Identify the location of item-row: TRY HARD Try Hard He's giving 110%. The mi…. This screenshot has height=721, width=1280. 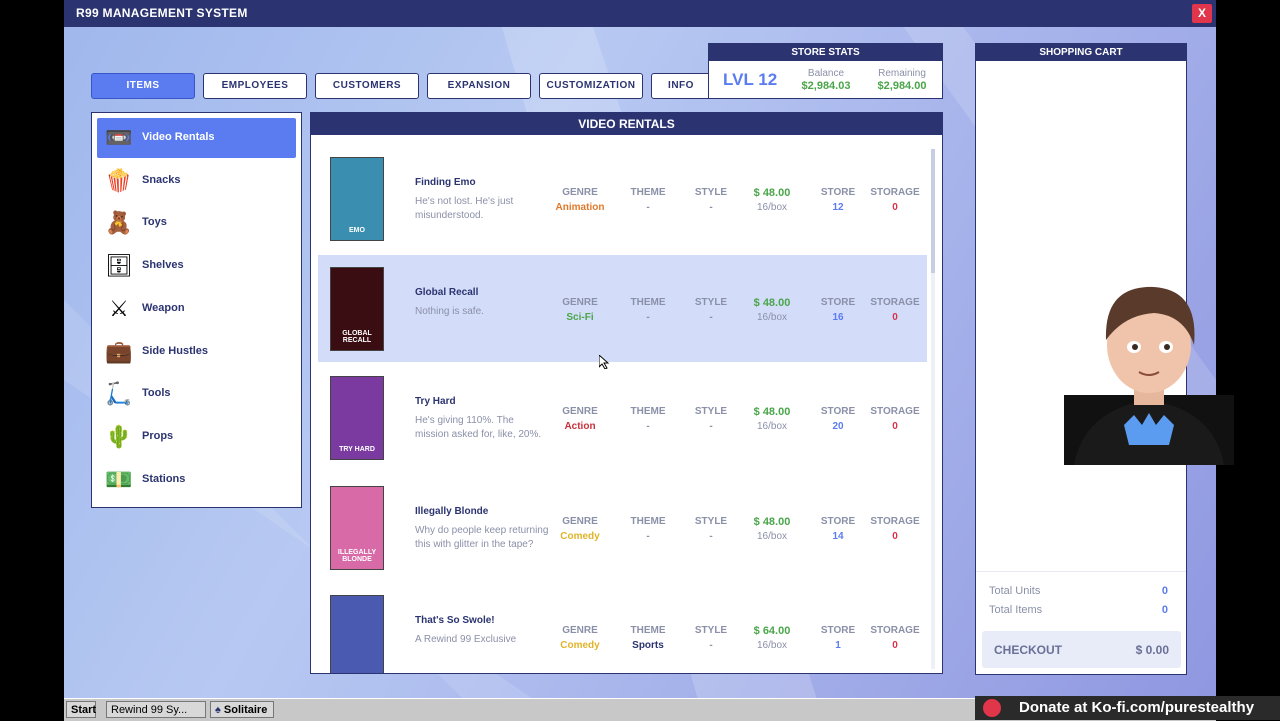
(622, 417).